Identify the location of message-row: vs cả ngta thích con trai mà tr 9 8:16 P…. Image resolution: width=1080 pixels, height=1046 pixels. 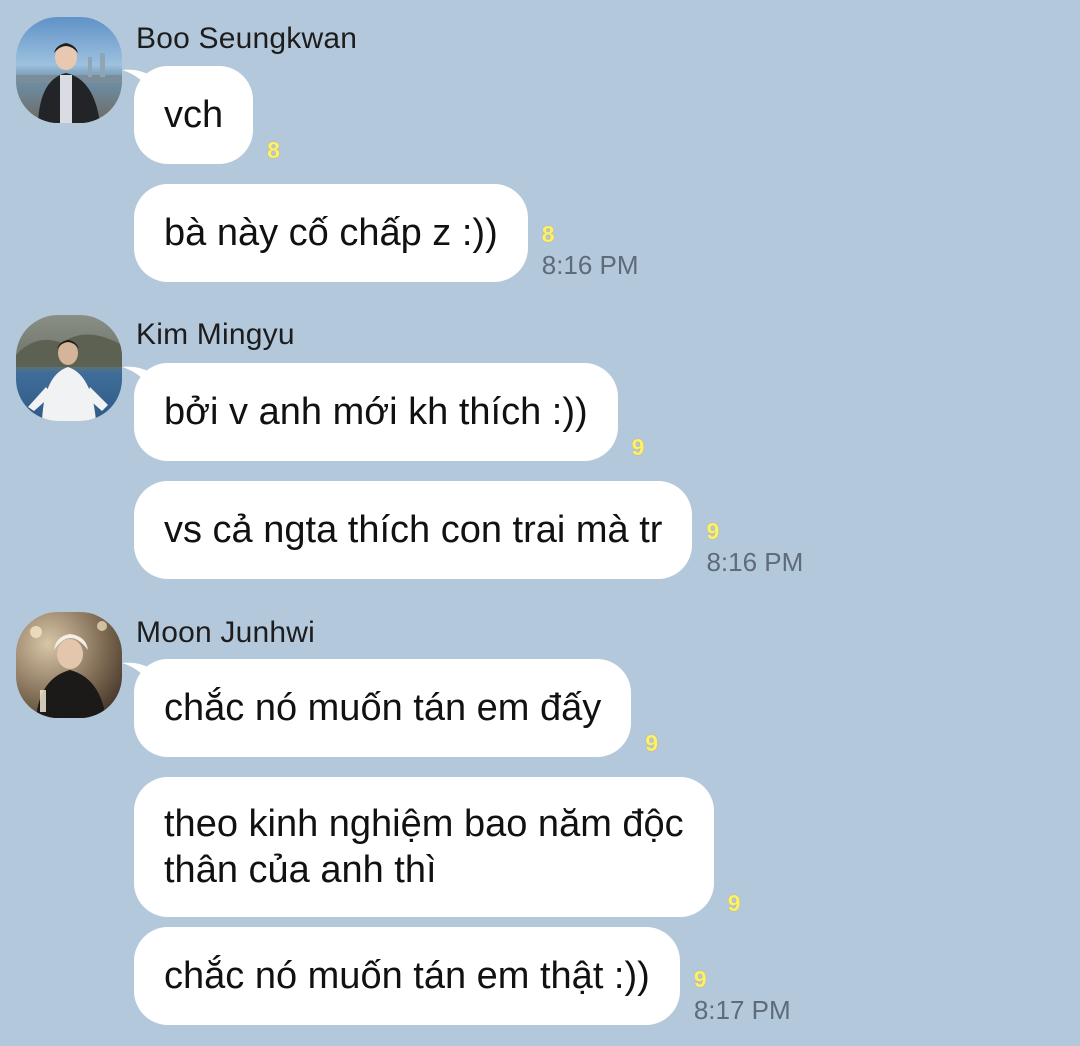
(468, 530).